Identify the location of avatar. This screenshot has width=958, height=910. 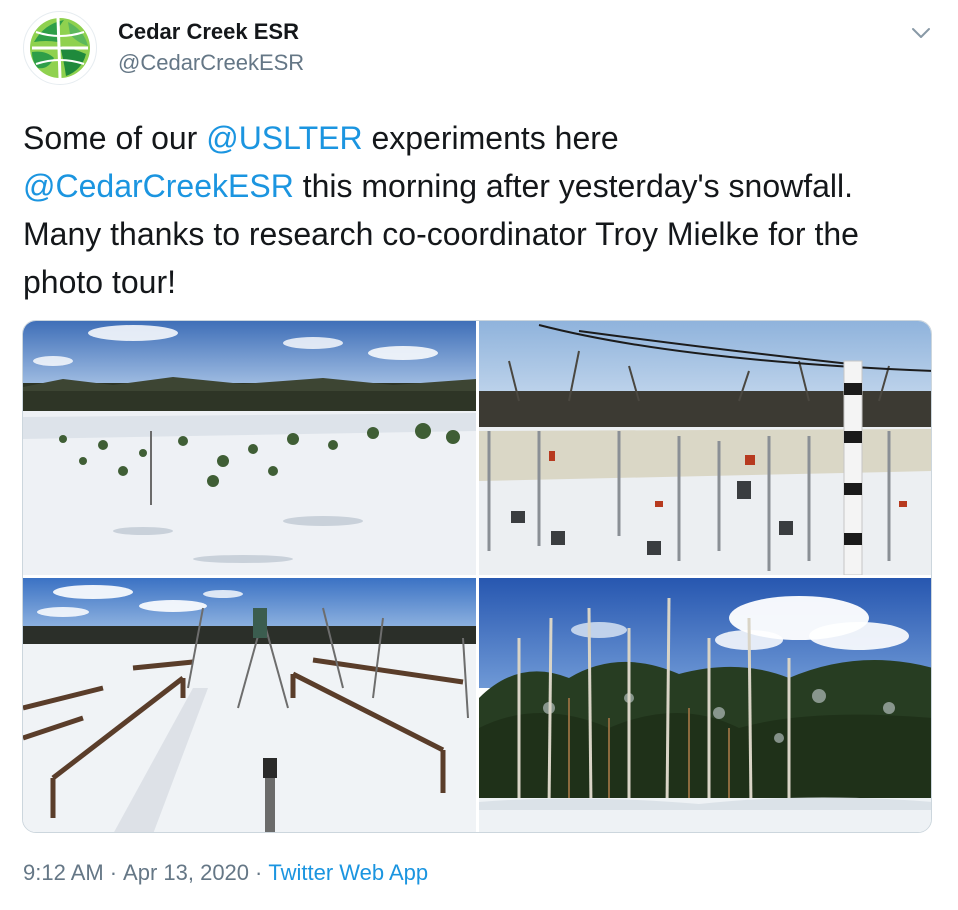
(60, 48).